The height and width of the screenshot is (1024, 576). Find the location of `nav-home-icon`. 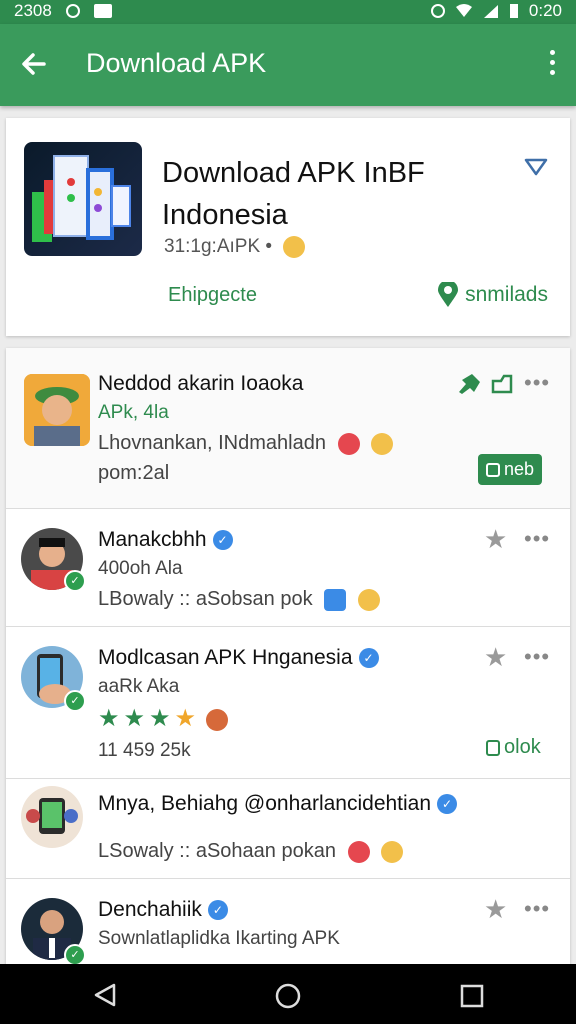

nav-home-icon is located at coordinates (288, 996).